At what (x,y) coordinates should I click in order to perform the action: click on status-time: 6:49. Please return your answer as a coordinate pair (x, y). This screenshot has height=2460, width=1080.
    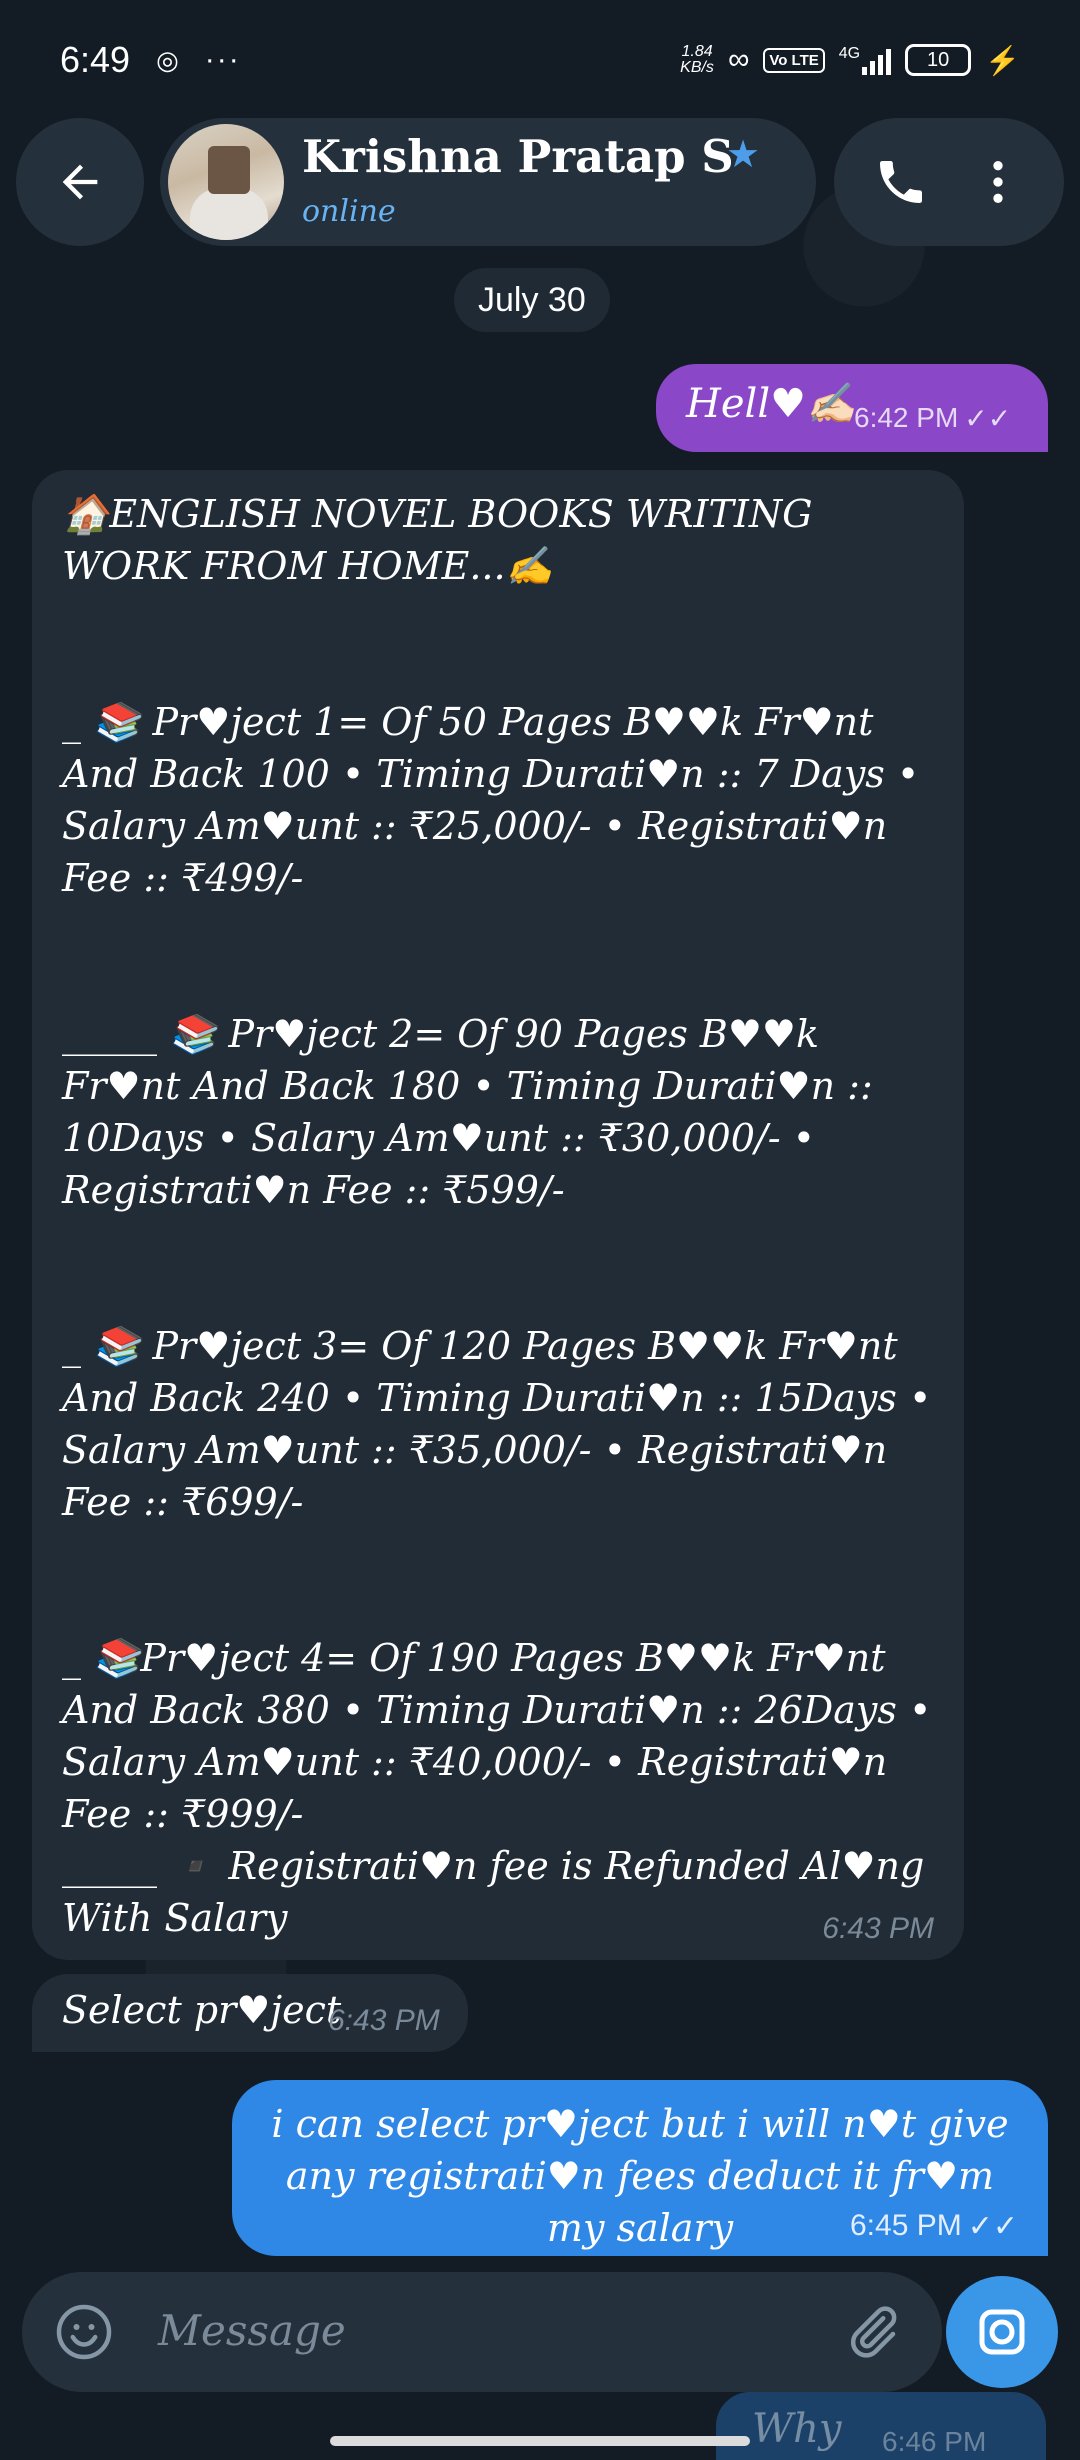
    Looking at the image, I should click on (95, 59).